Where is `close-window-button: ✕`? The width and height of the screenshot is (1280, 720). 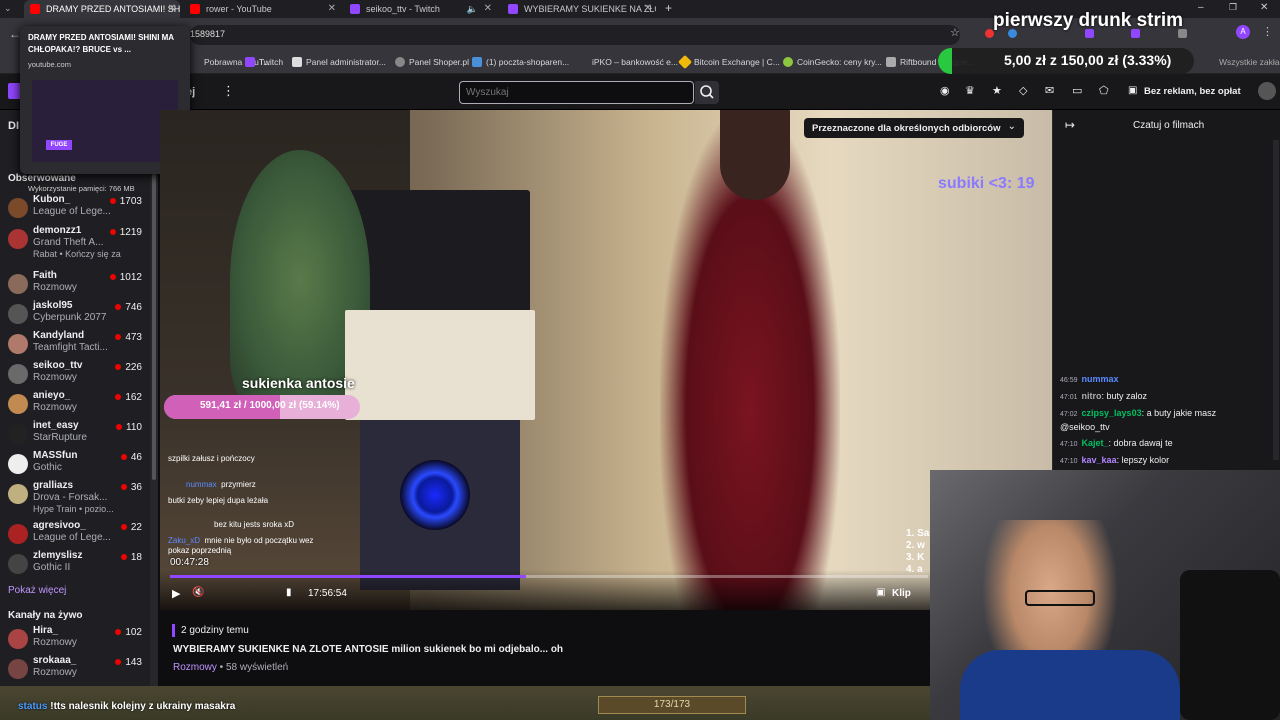 close-window-button: ✕ is located at coordinates (1264, 7).